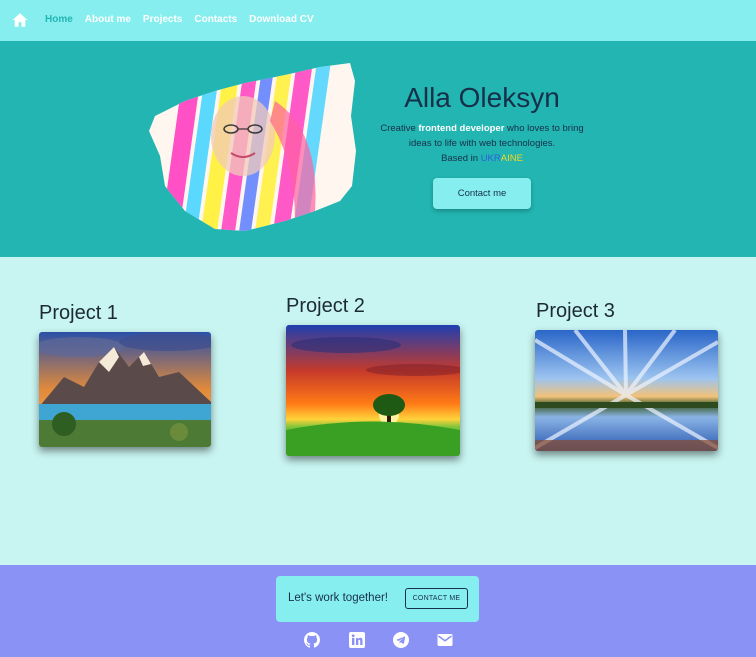  Describe the element at coordinates (482, 143) in the screenshot. I see `hero-tagline-2: ideas to life with web technologies.` at that location.